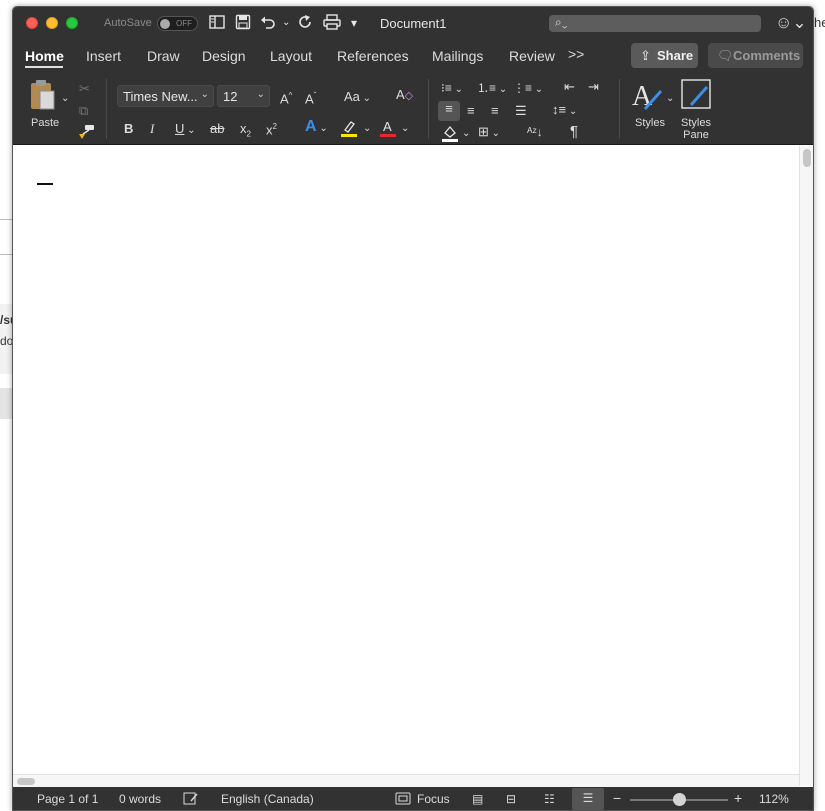 The width and height of the screenshot is (825, 811). Describe the element at coordinates (450, 135) in the screenshot. I see `shading-icon` at that location.